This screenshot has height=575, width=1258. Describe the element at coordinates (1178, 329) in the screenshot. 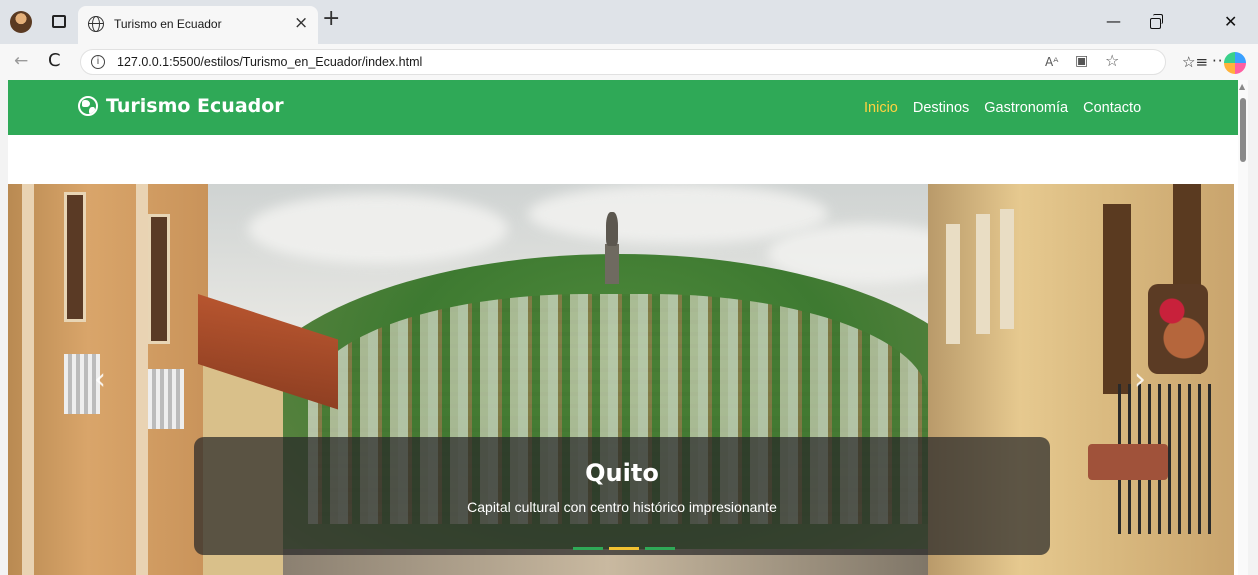

I see `flower-pots` at that location.